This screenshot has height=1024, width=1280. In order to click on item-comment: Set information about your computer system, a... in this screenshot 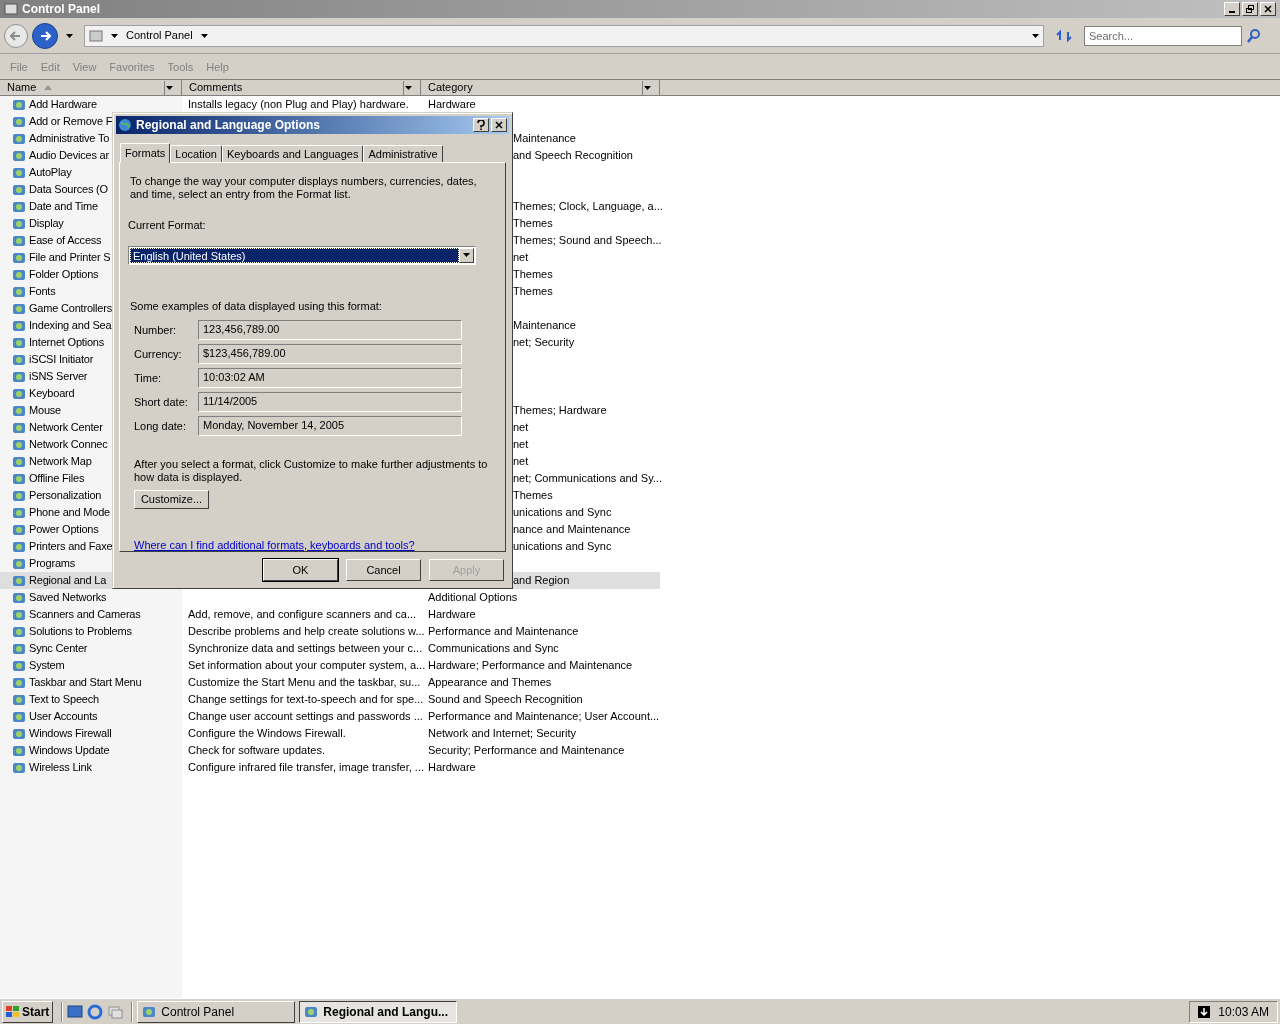, I will do `click(307, 665)`.